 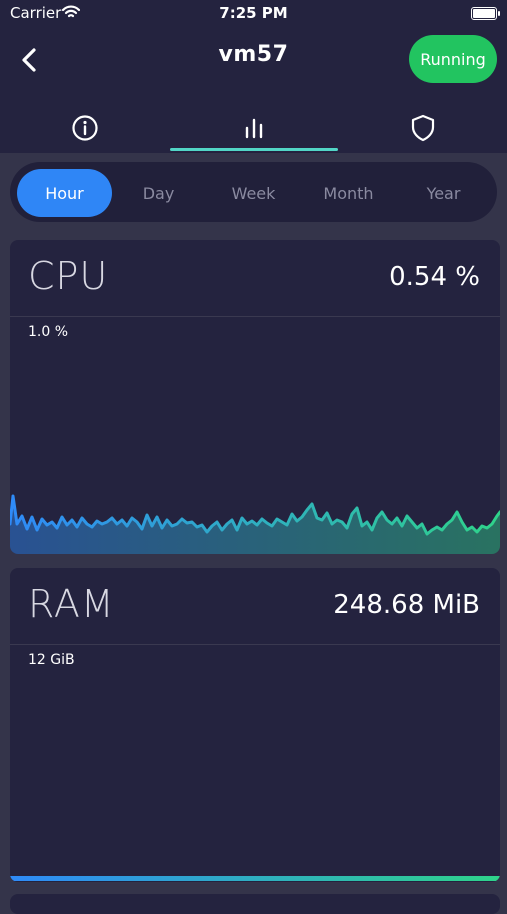 I want to click on cpu-usage-graph, so click(x=255, y=524).